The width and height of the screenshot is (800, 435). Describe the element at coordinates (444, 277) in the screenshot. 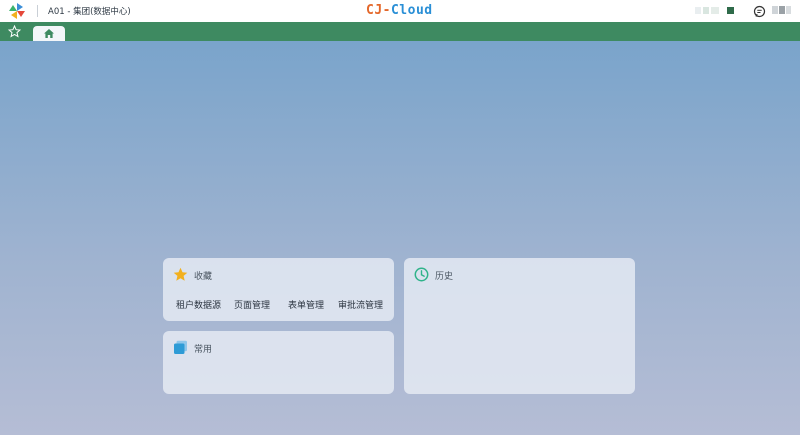

I see `history-title: 历史` at that location.